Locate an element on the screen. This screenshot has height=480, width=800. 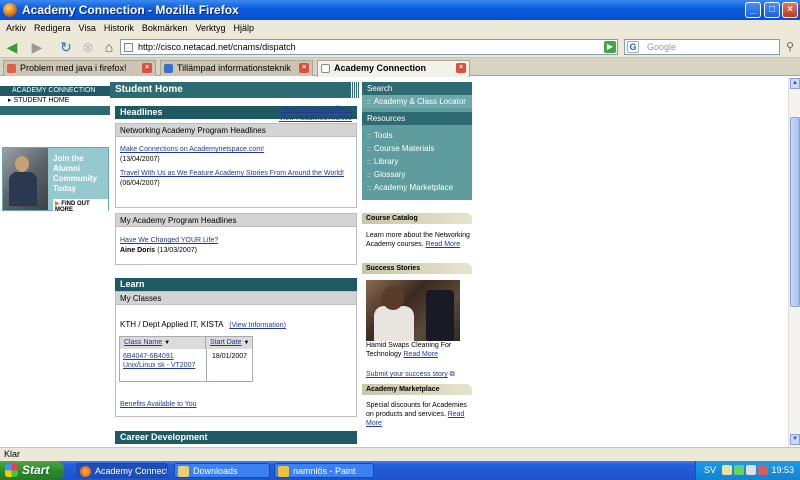
vertical-scrollbar: ▲ ▼ is located at coordinates (794, 262).